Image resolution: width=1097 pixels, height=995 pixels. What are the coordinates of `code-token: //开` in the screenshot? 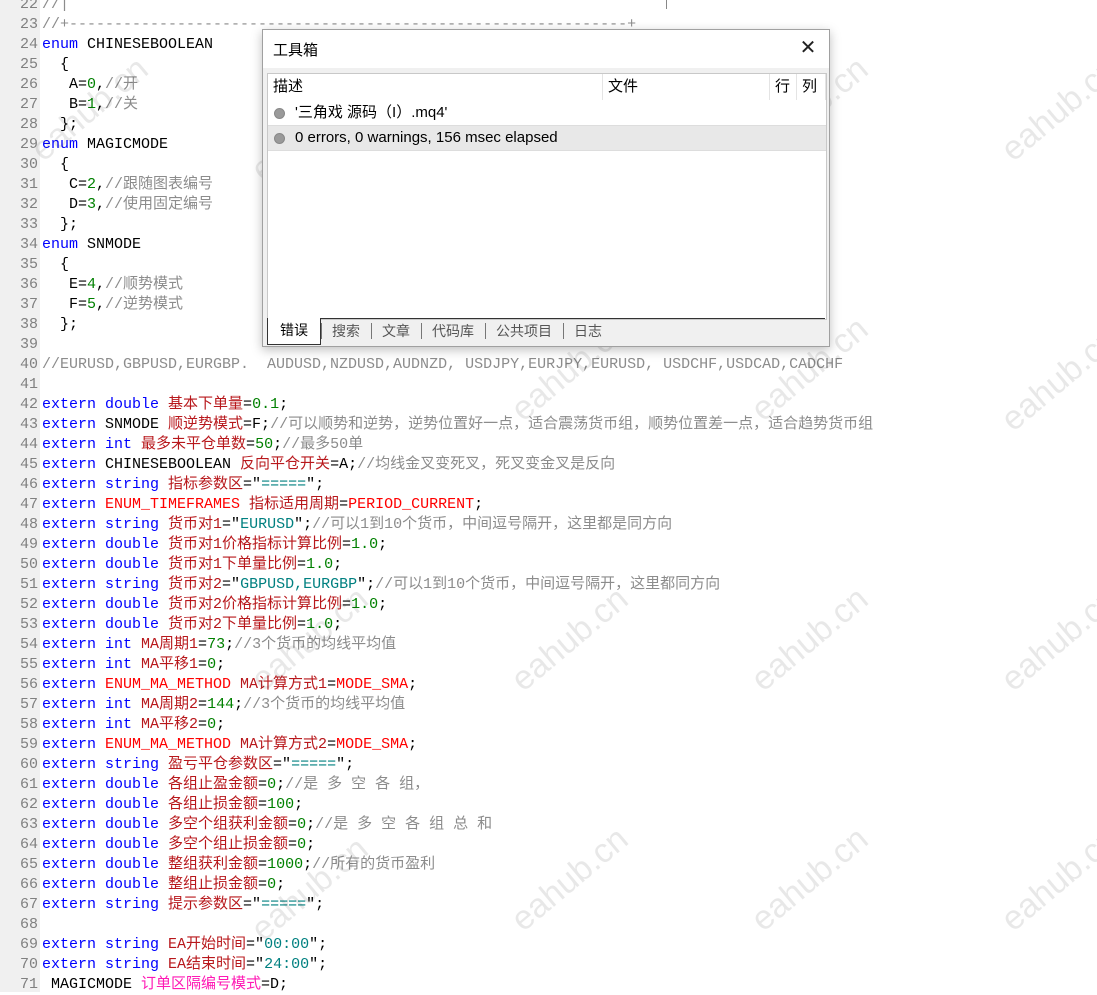 It's located at (122, 84).